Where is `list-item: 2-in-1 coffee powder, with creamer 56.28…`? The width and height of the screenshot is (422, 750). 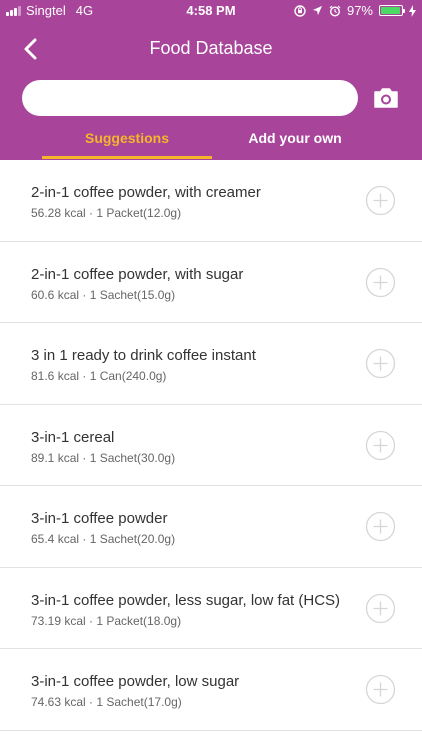 list-item: 2-in-1 coffee powder, with creamer 56.28… is located at coordinates (211, 201).